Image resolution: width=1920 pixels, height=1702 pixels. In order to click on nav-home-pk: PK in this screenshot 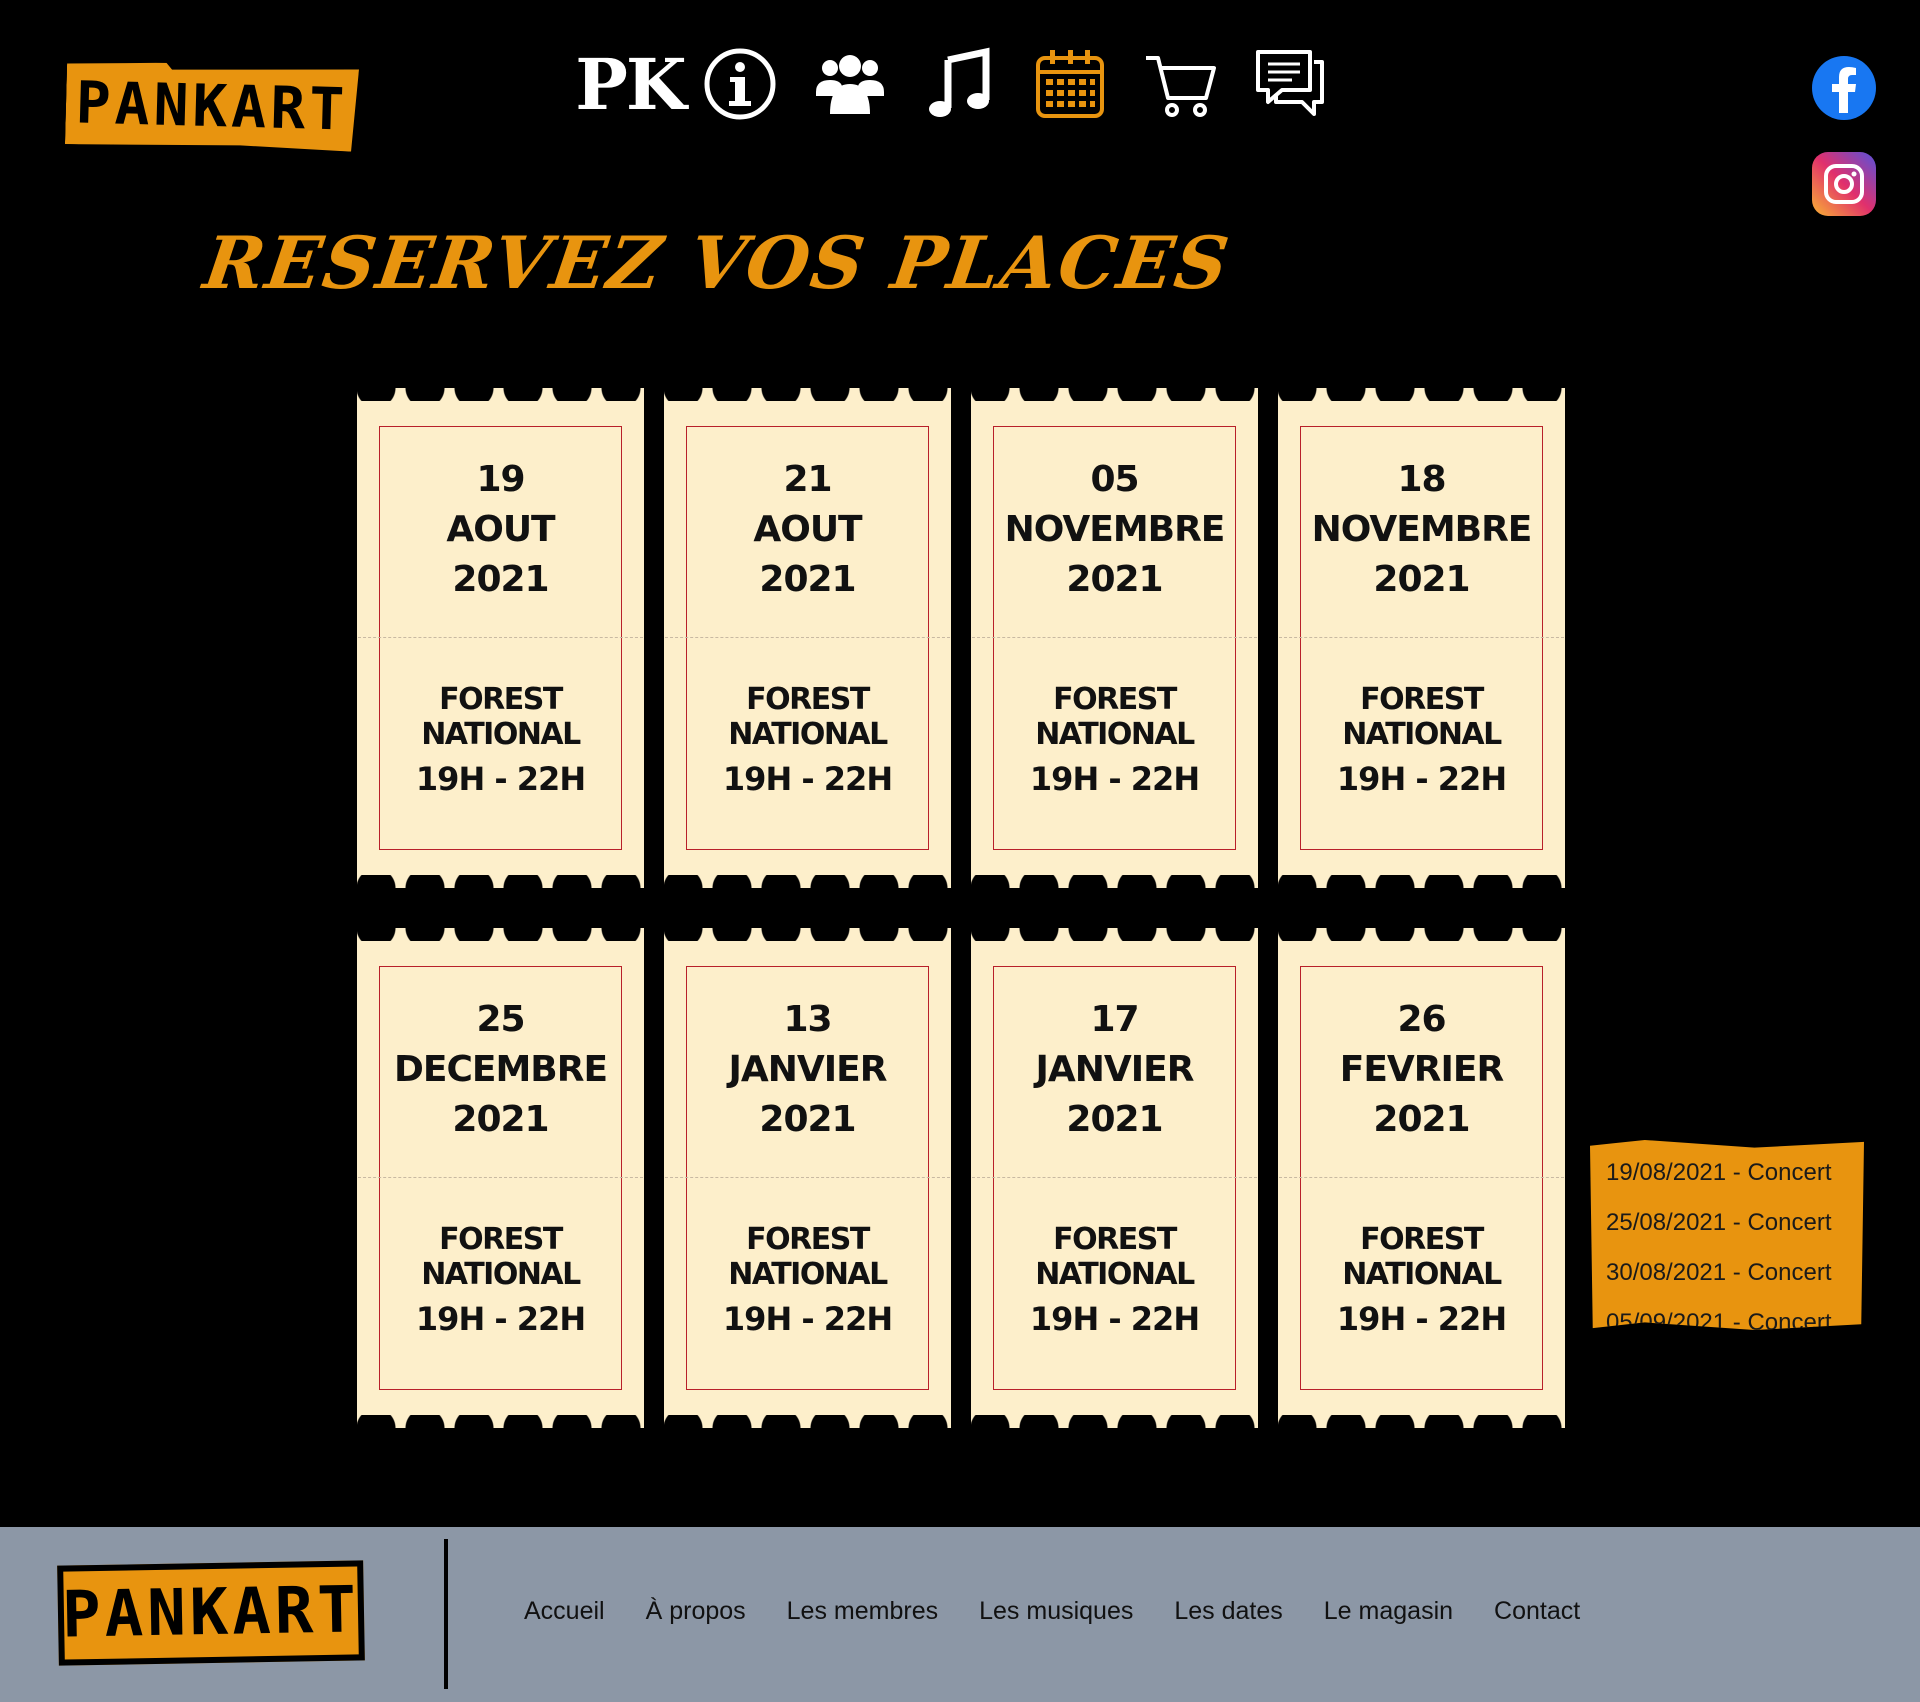, I will do `click(630, 84)`.